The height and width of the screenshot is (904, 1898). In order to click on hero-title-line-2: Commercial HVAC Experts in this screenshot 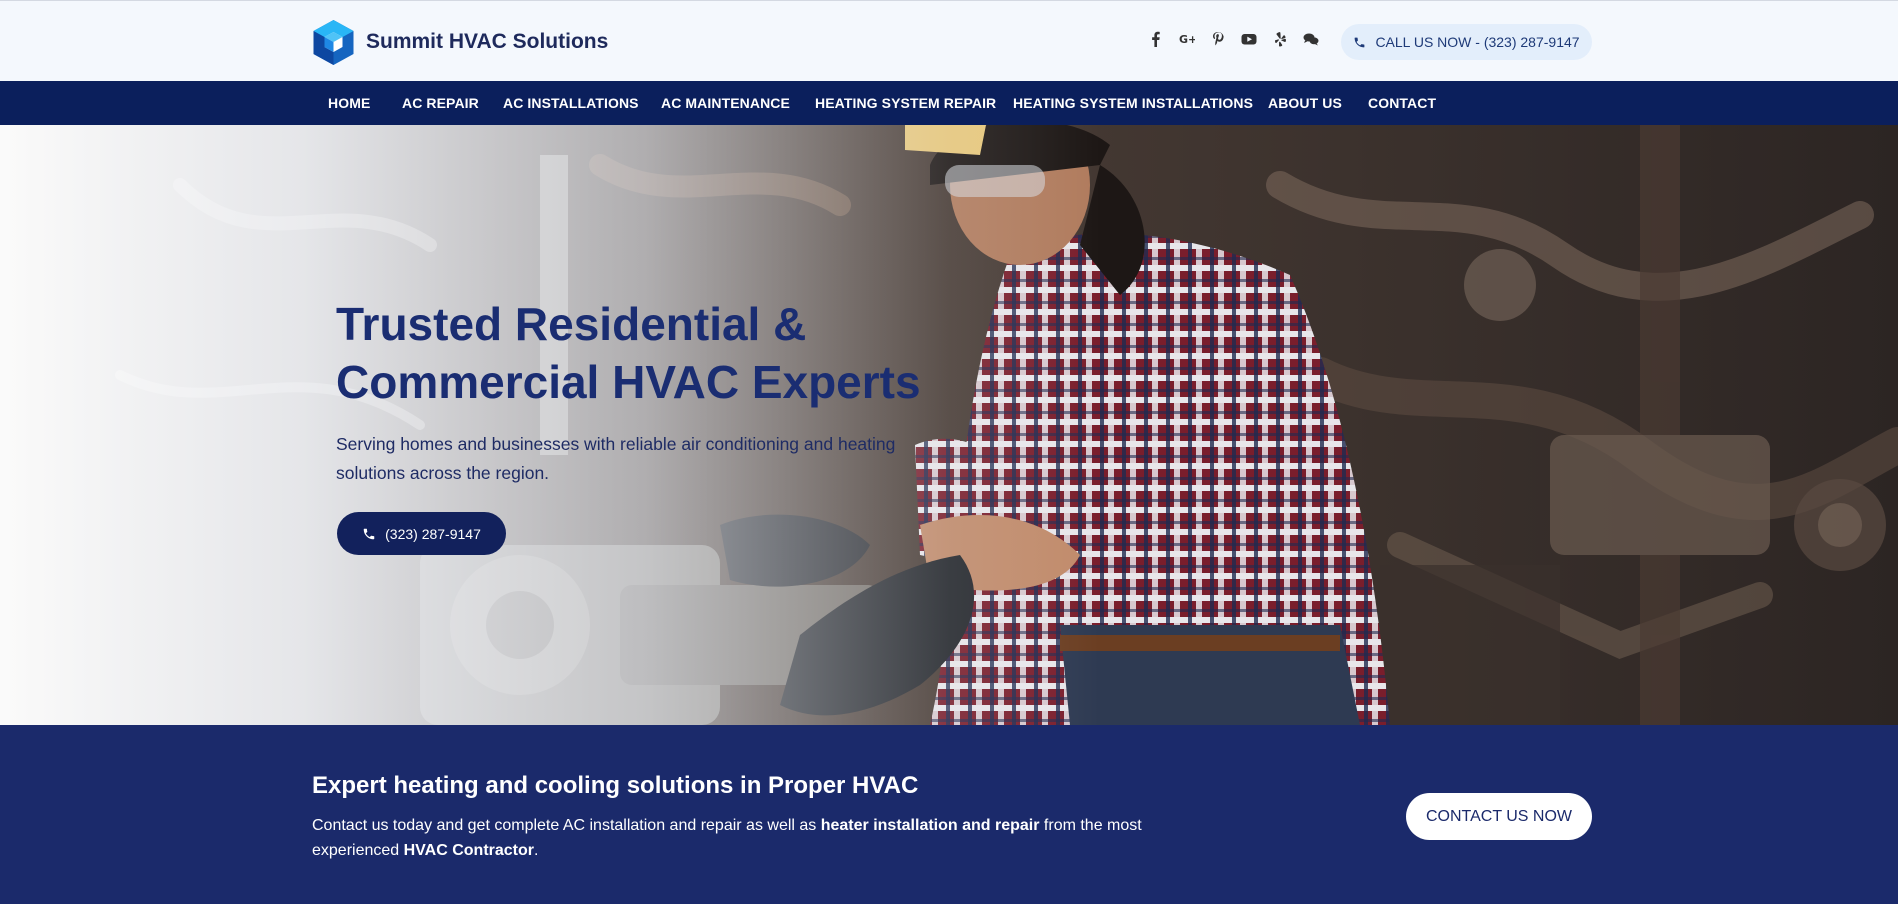, I will do `click(628, 382)`.